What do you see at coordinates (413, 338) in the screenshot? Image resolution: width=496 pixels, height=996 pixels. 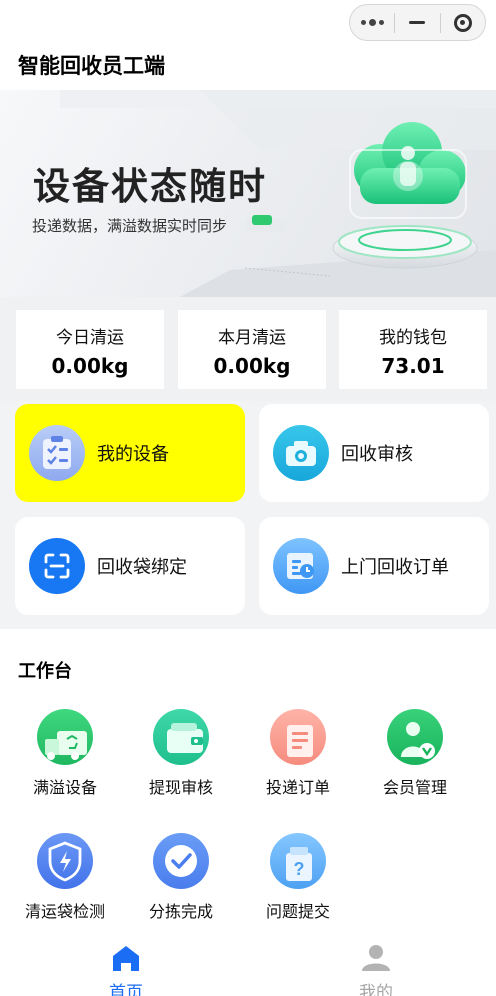 I see `stat-label: 我的钱包` at bounding box center [413, 338].